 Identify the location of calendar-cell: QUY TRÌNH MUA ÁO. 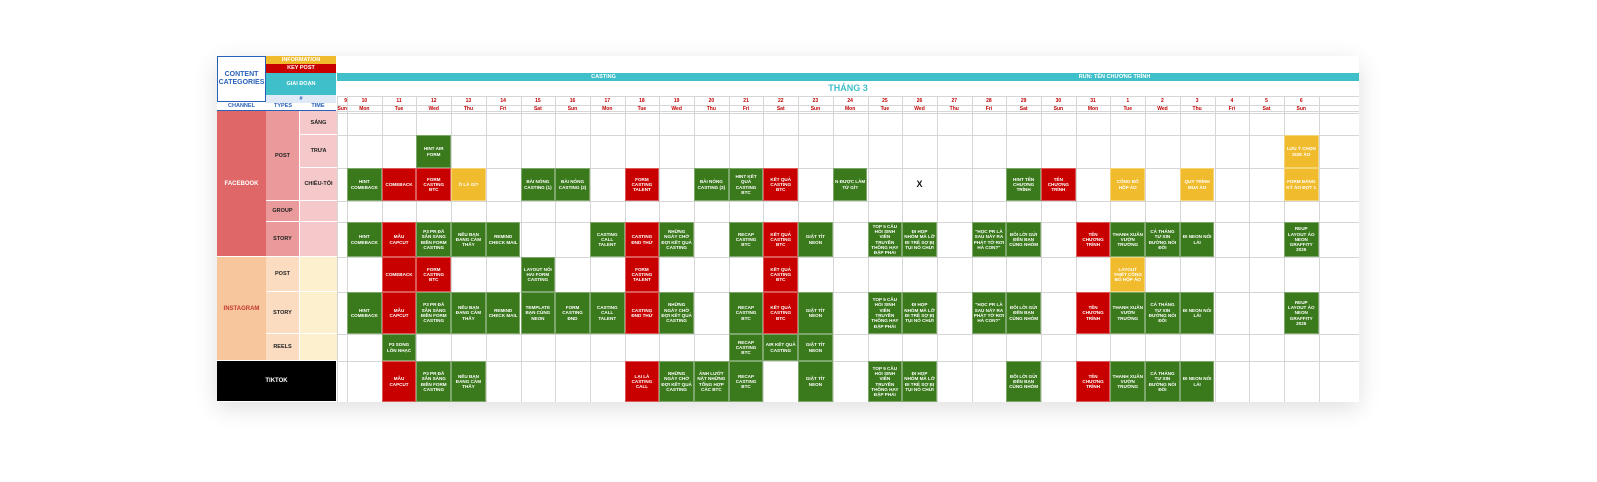
(1197, 184).